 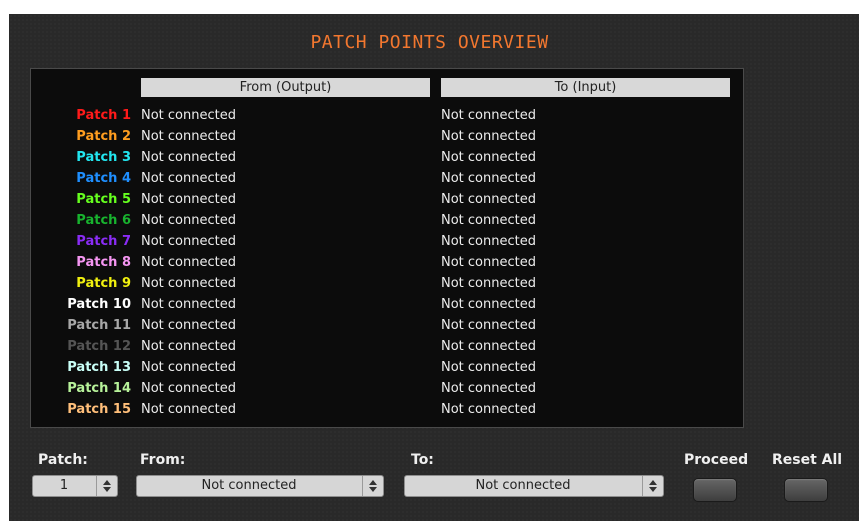 What do you see at coordinates (715, 490) in the screenshot?
I see `proceed-button` at bounding box center [715, 490].